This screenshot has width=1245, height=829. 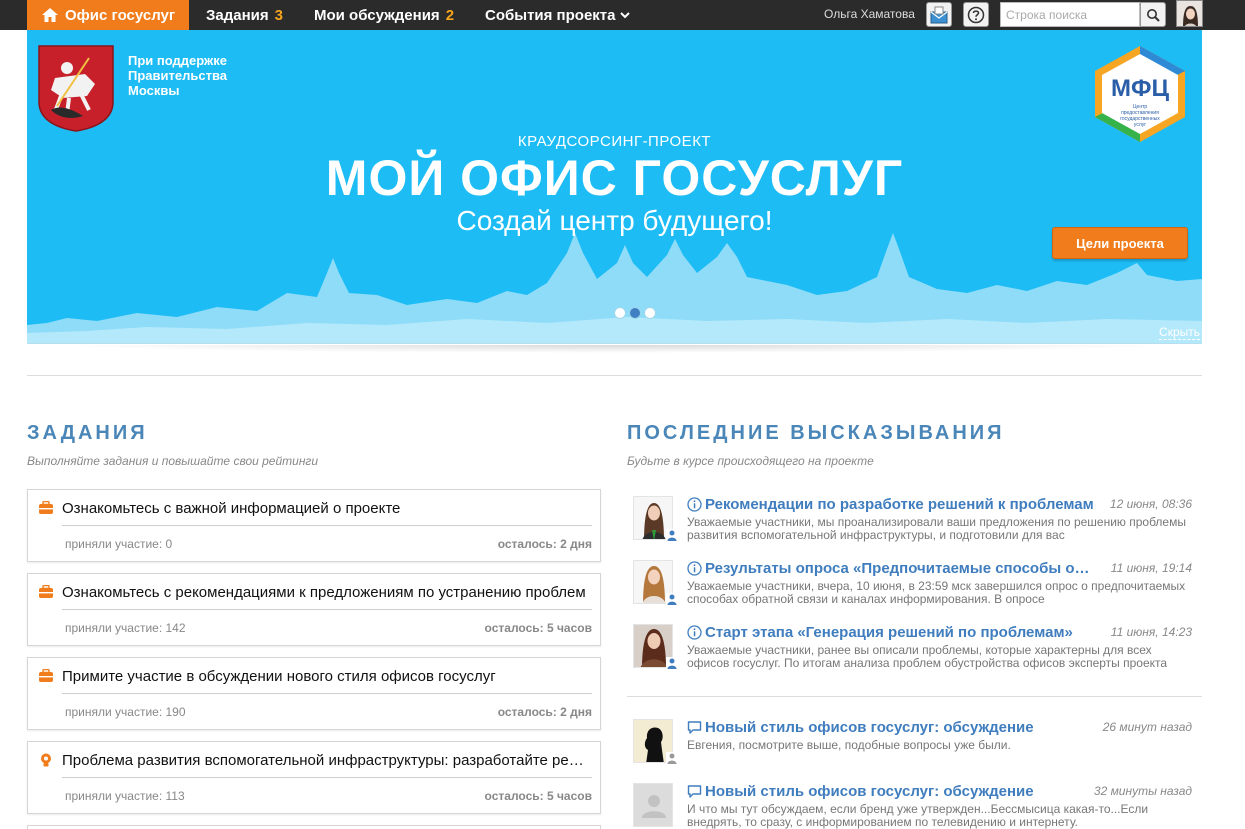 What do you see at coordinates (76, 88) in the screenshot?
I see `moscow-coat-of-arms-logo` at bounding box center [76, 88].